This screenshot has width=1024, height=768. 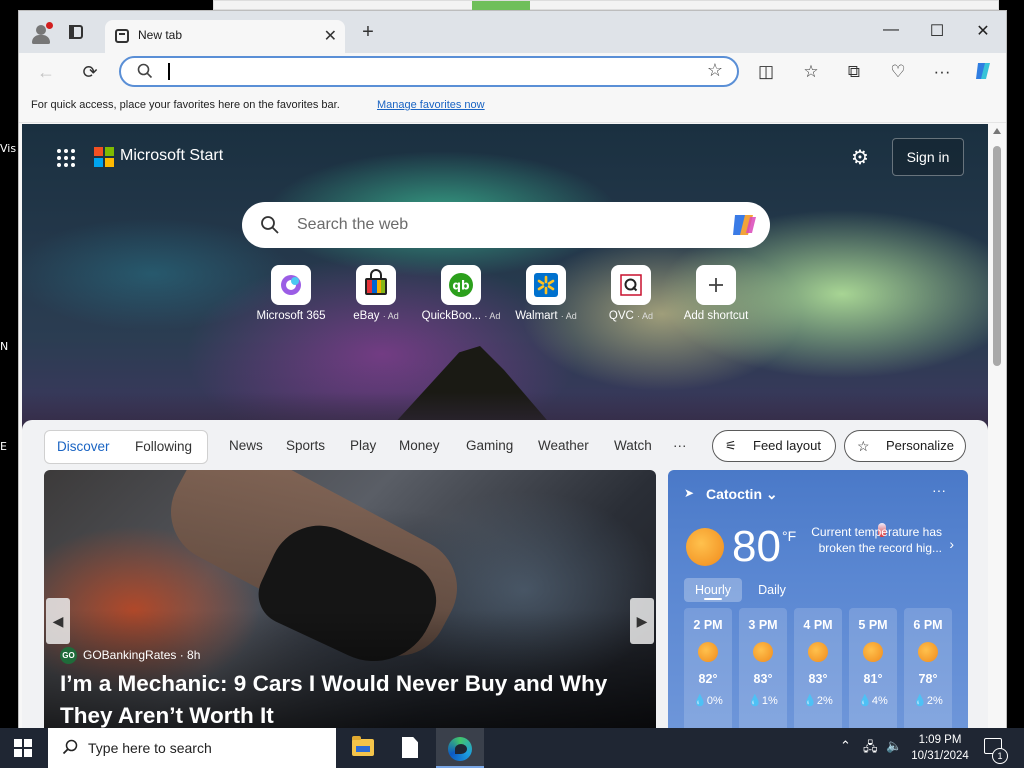 I want to click on desktop-icon-label: Vis, so click(x=8, y=148).